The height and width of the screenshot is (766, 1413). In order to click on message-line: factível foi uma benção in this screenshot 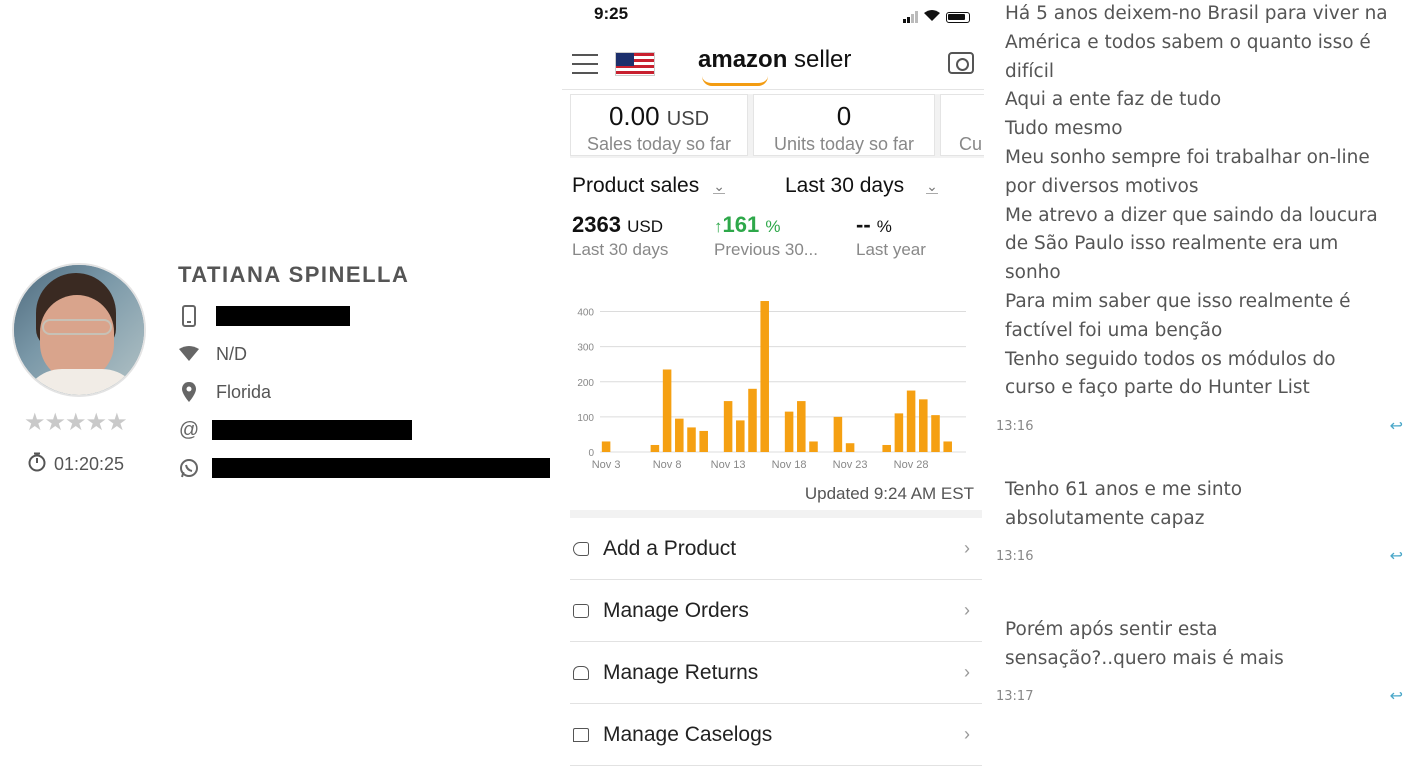, I will do `click(1114, 330)`.